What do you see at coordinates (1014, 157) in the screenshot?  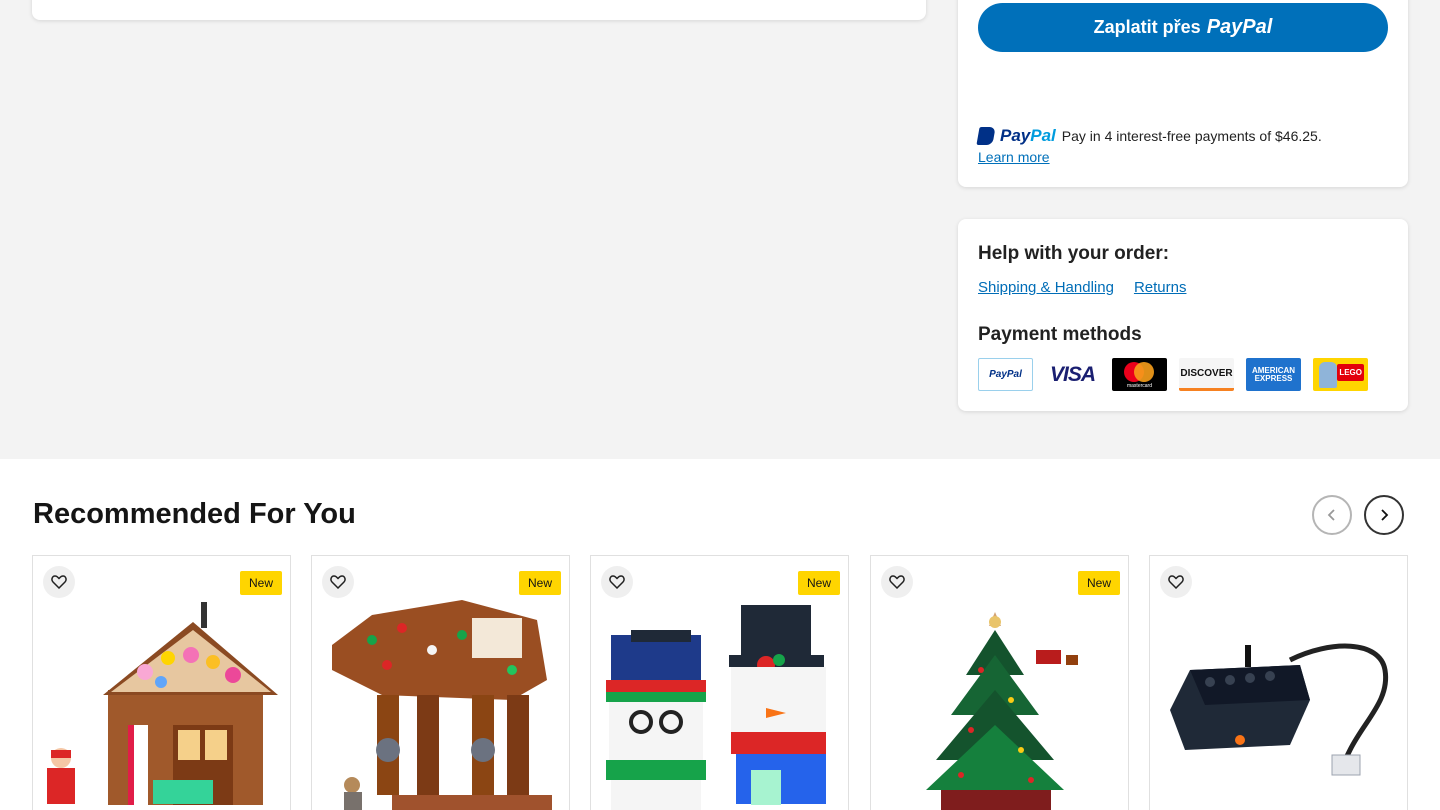 I see `learn-more-link: Learn more` at bounding box center [1014, 157].